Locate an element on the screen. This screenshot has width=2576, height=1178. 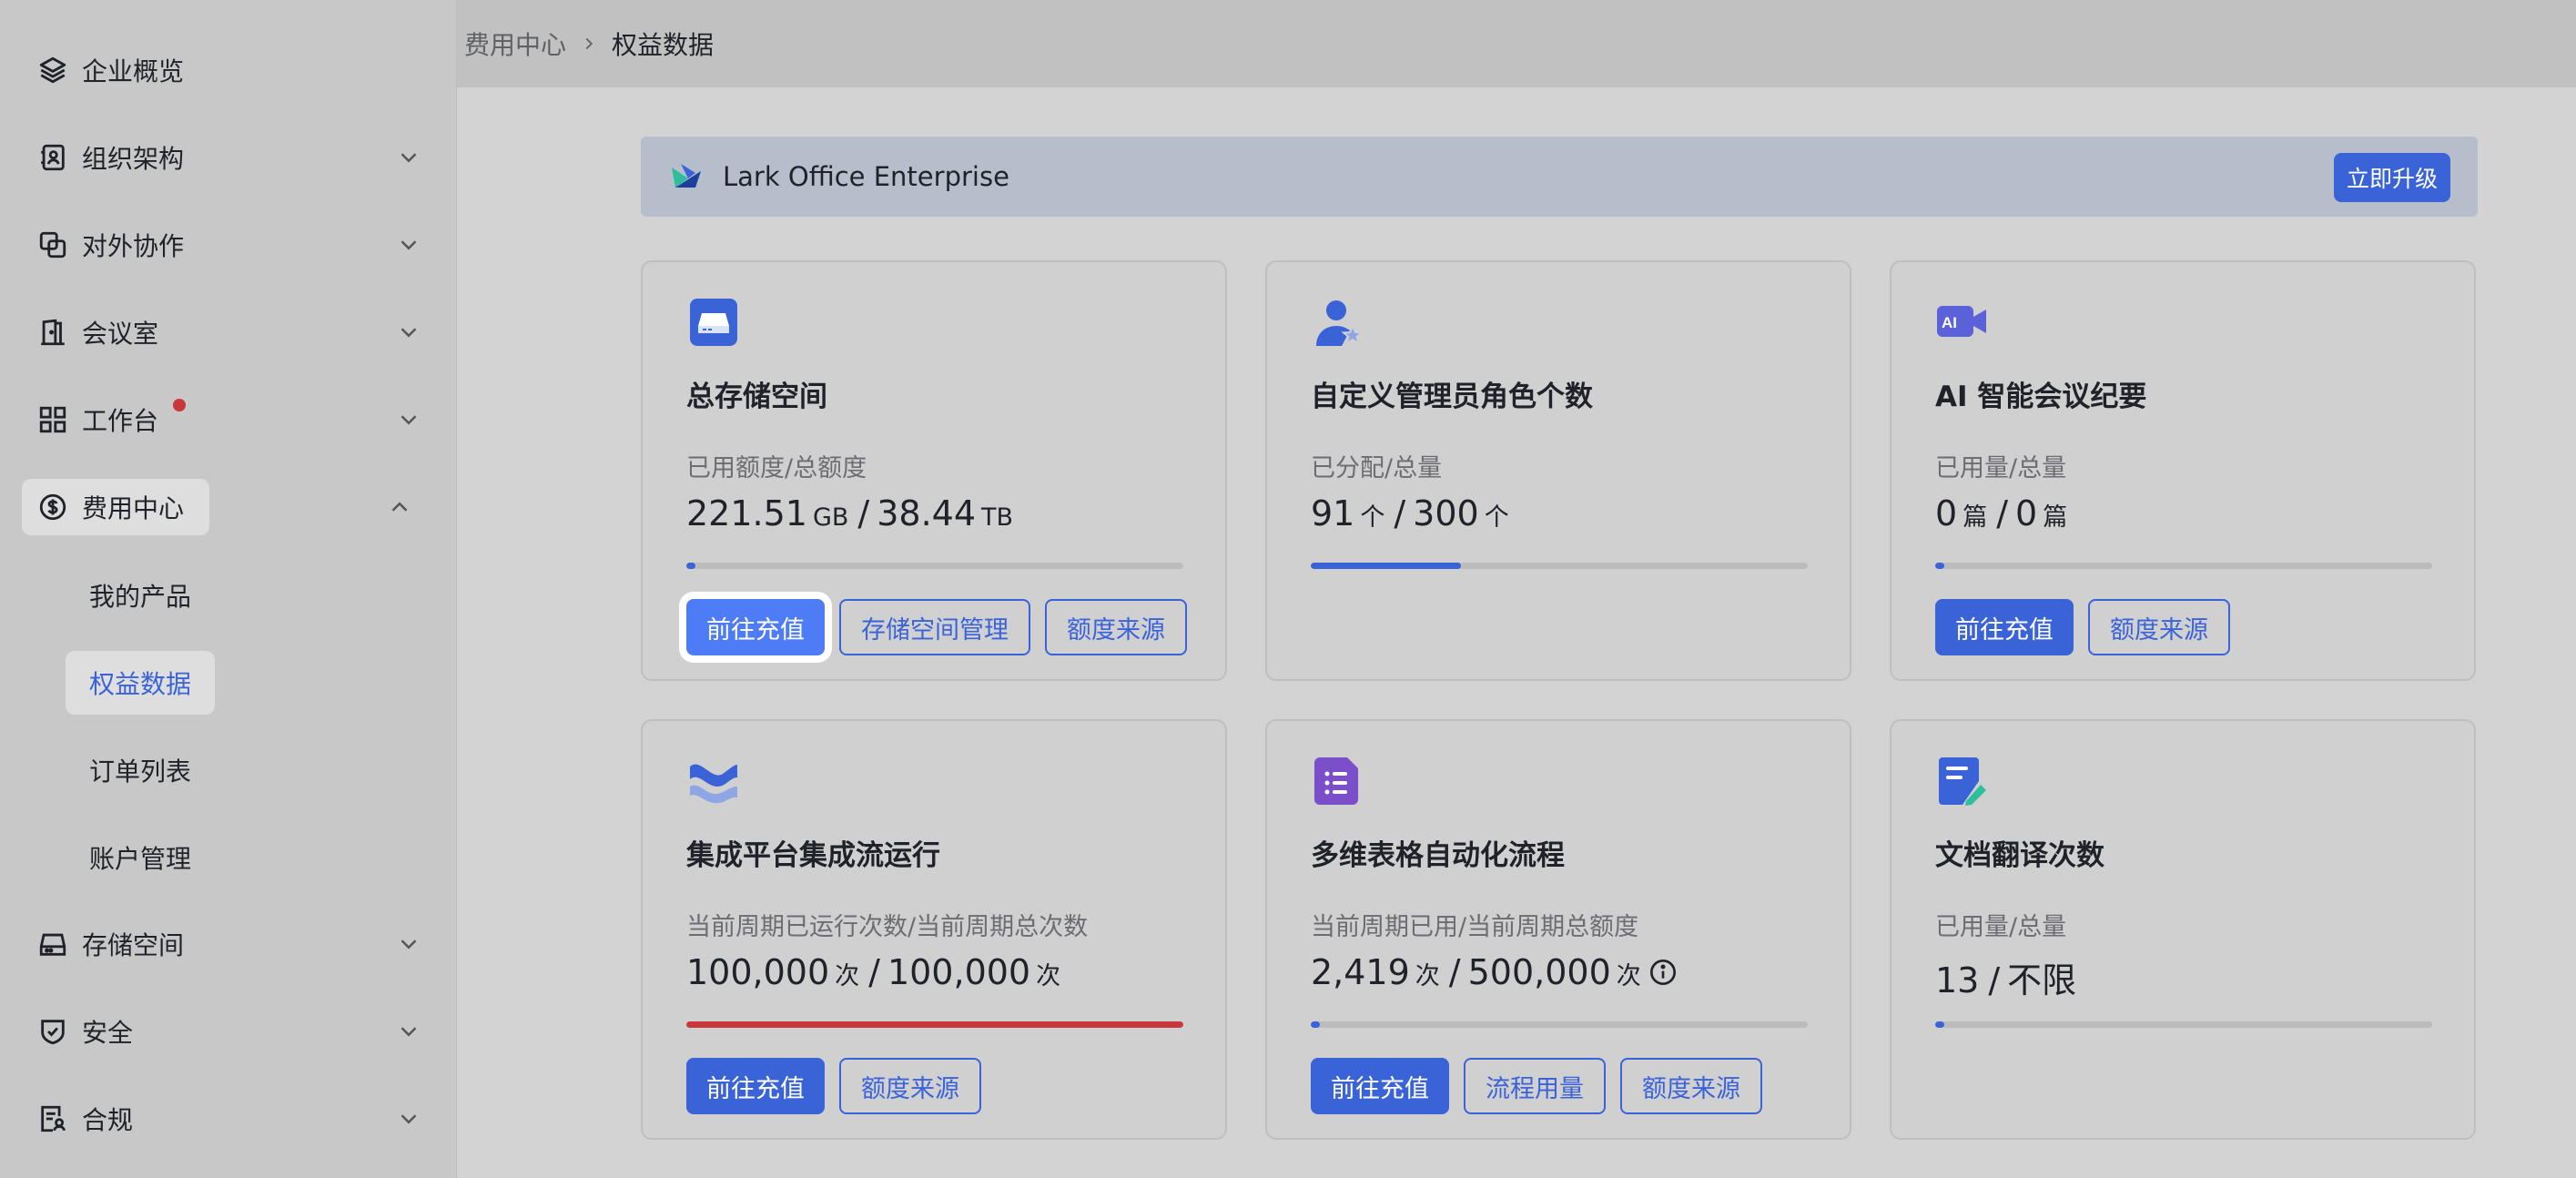
sidebar-item-storage: 存储空间 is located at coordinates (222, 944).